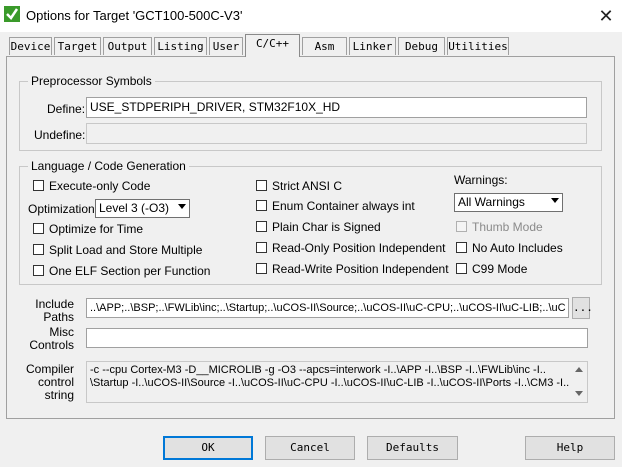  What do you see at coordinates (372, 46) in the screenshot?
I see `tab-linker: Linker` at bounding box center [372, 46].